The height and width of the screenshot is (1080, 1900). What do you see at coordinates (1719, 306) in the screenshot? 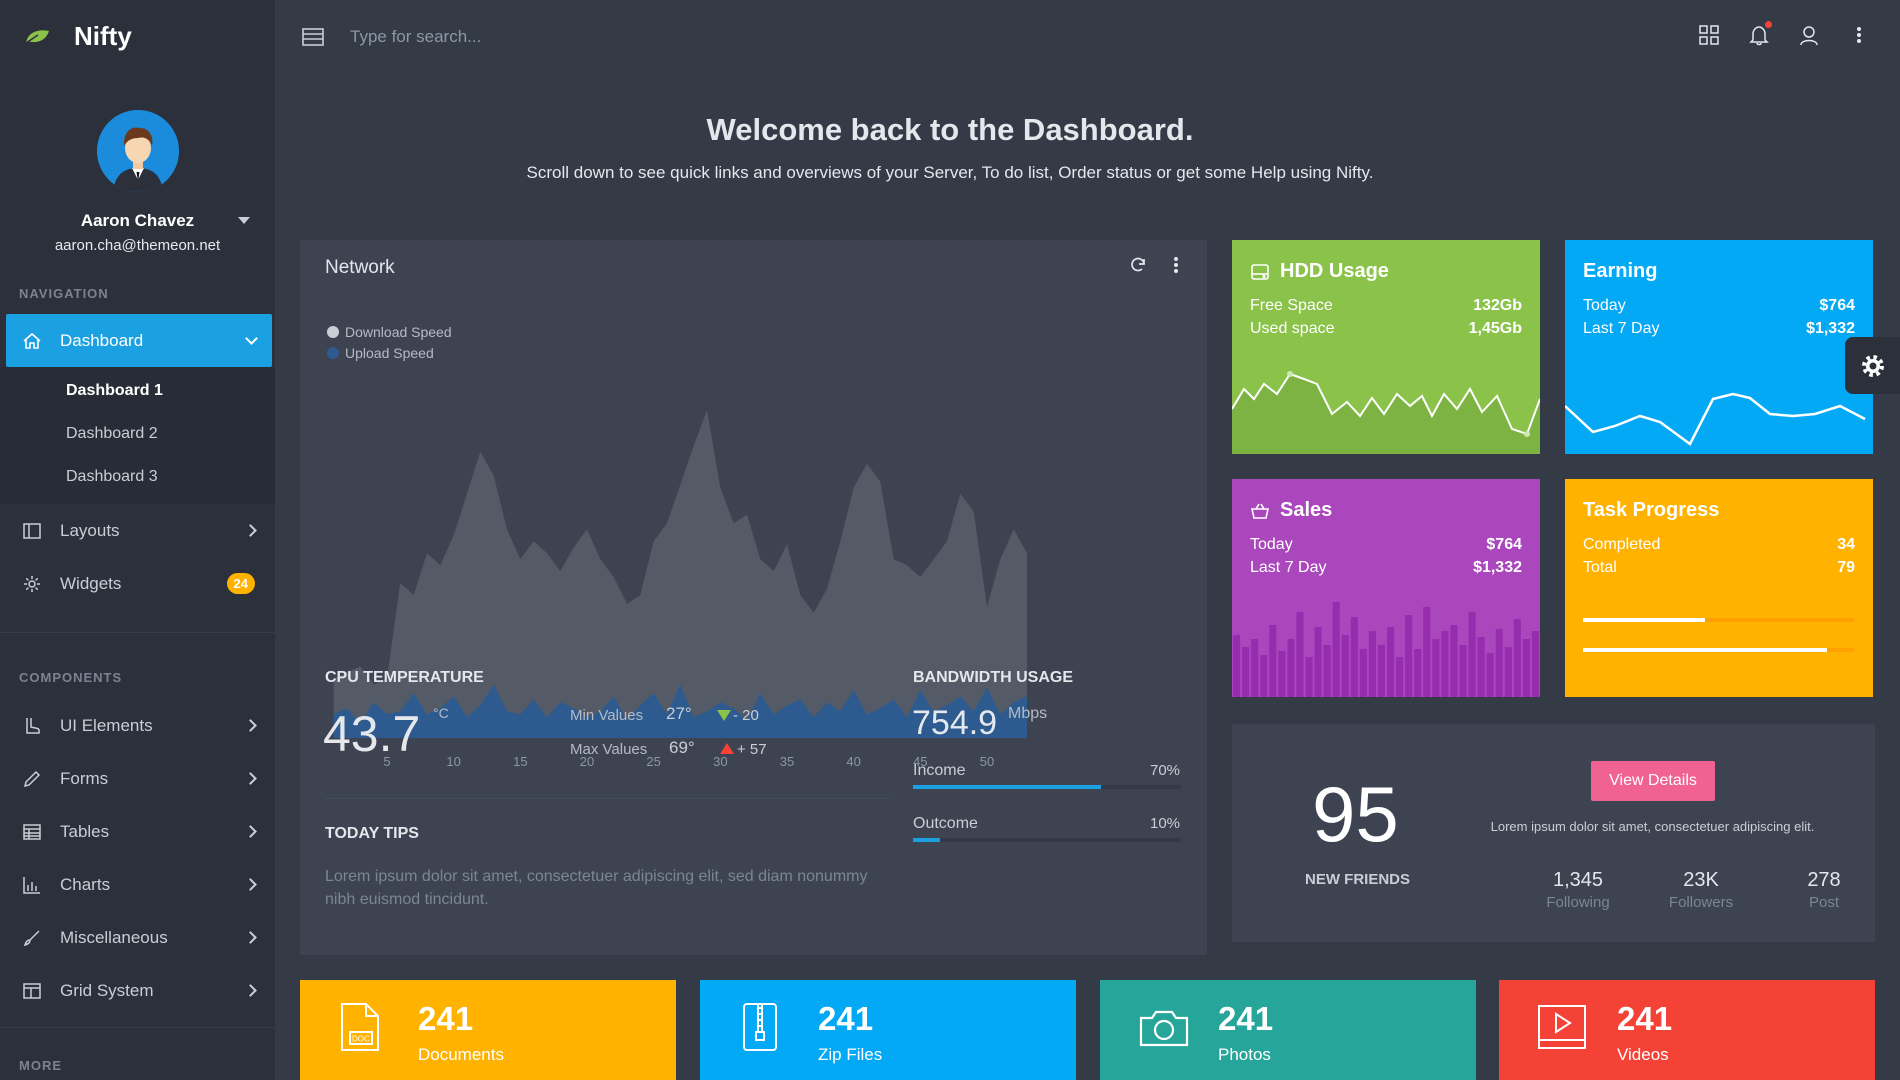
I see `earning-row-today: Today $764` at bounding box center [1719, 306].